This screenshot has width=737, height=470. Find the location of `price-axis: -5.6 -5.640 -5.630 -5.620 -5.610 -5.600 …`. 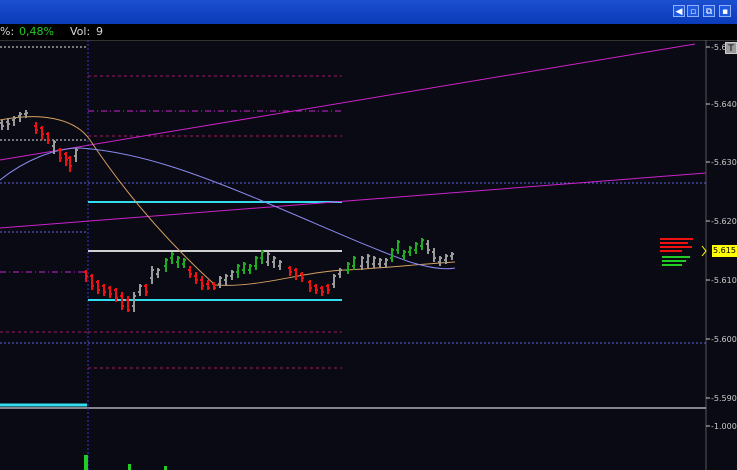

price-axis: -5.6 -5.640 -5.630 -5.620 -5.610 -5.600 … is located at coordinates (721, 237).